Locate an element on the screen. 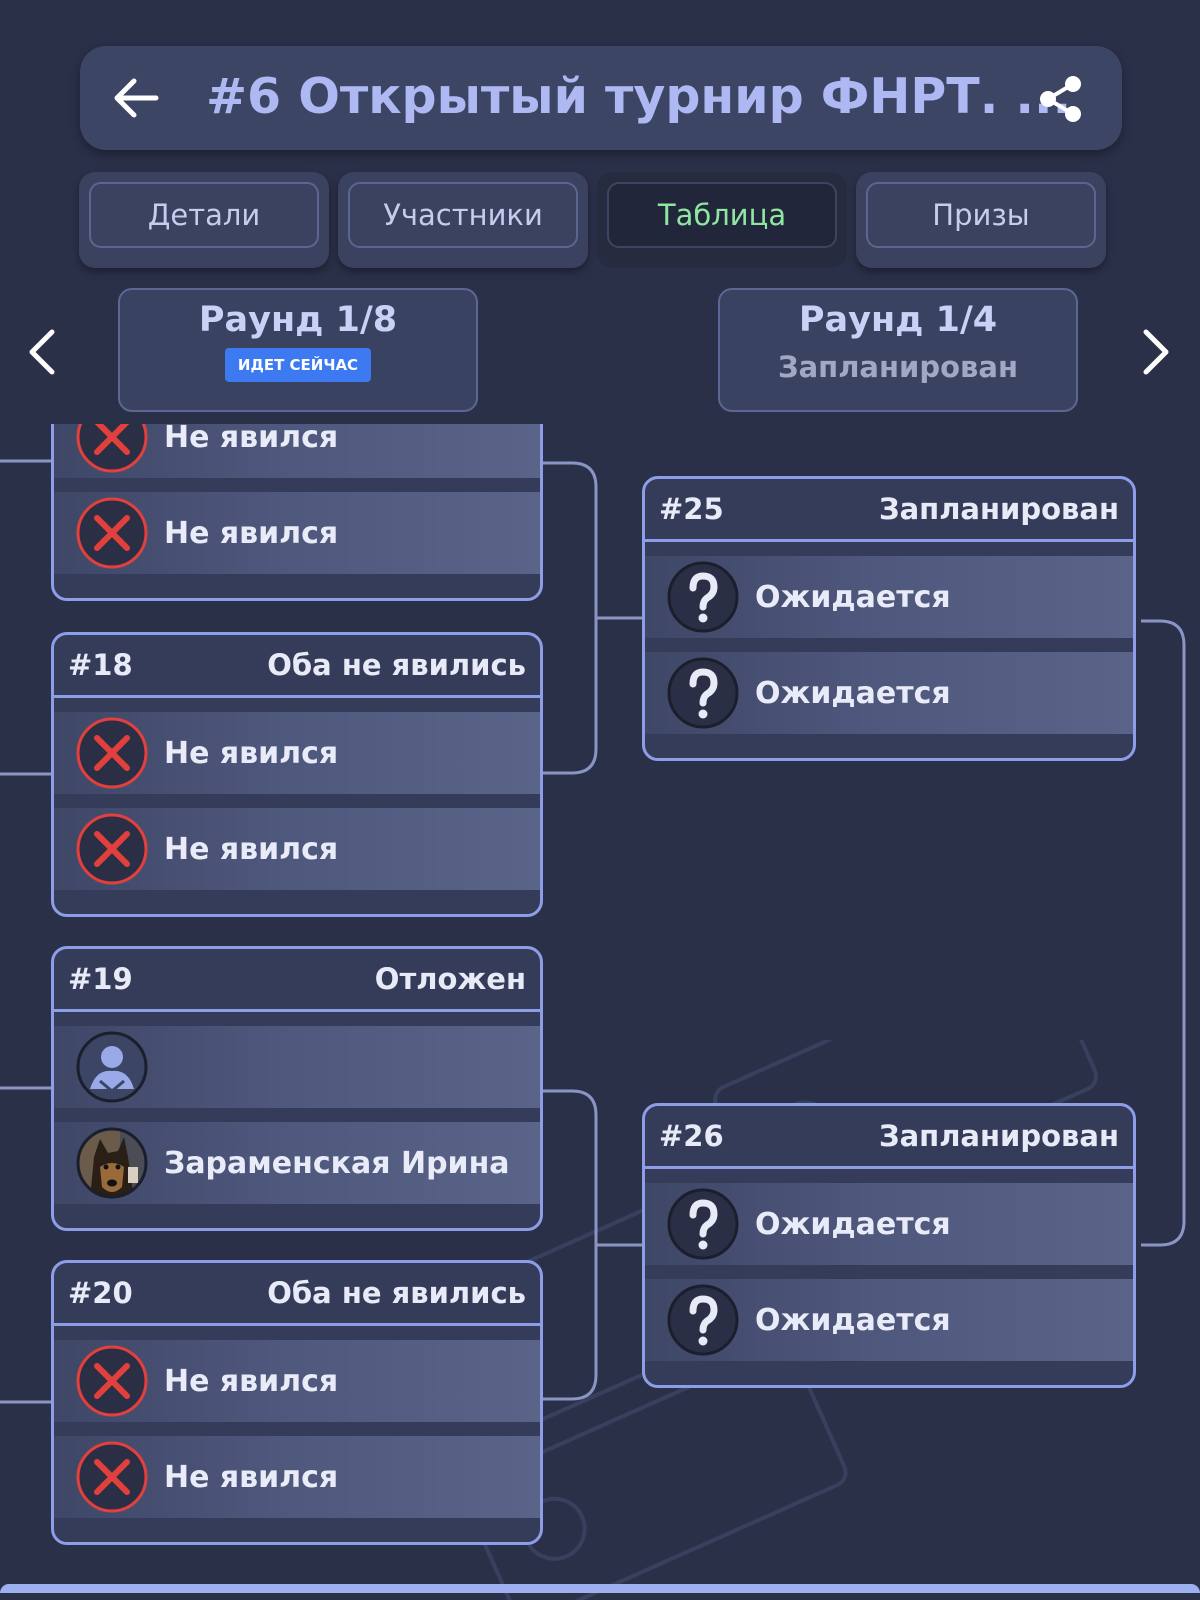 The width and height of the screenshot is (1200, 1600). match-number: #26 is located at coordinates (691, 1136).